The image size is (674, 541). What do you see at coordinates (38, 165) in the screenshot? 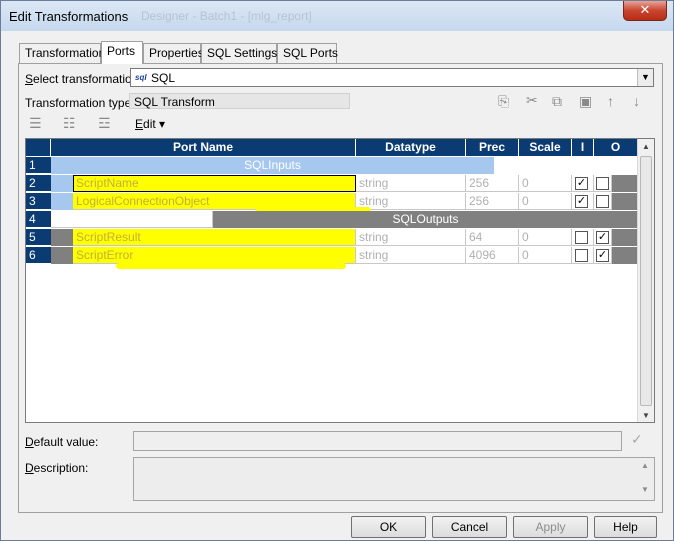
I see `row-number: 1` at bounding box center [38, 165].